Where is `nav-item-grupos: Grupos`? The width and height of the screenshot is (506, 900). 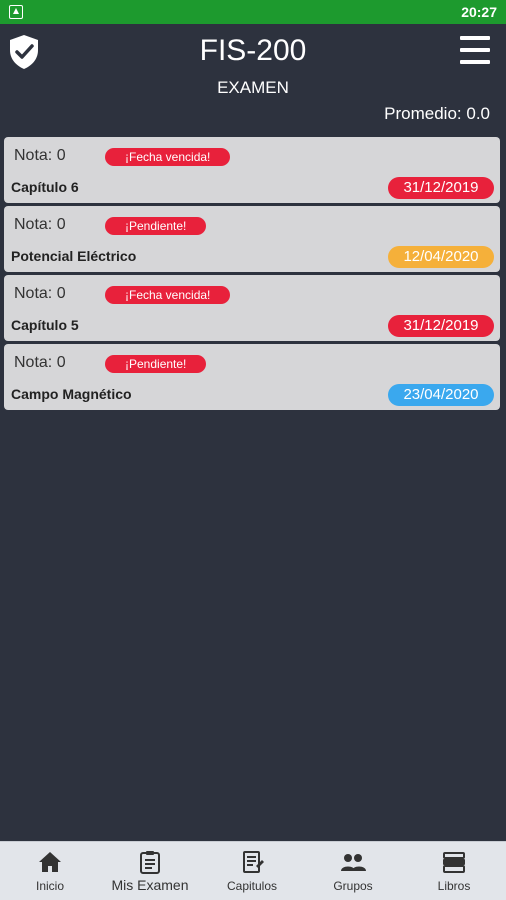
nav-item-grupos: Grupos is located at coordinates (353, 871).